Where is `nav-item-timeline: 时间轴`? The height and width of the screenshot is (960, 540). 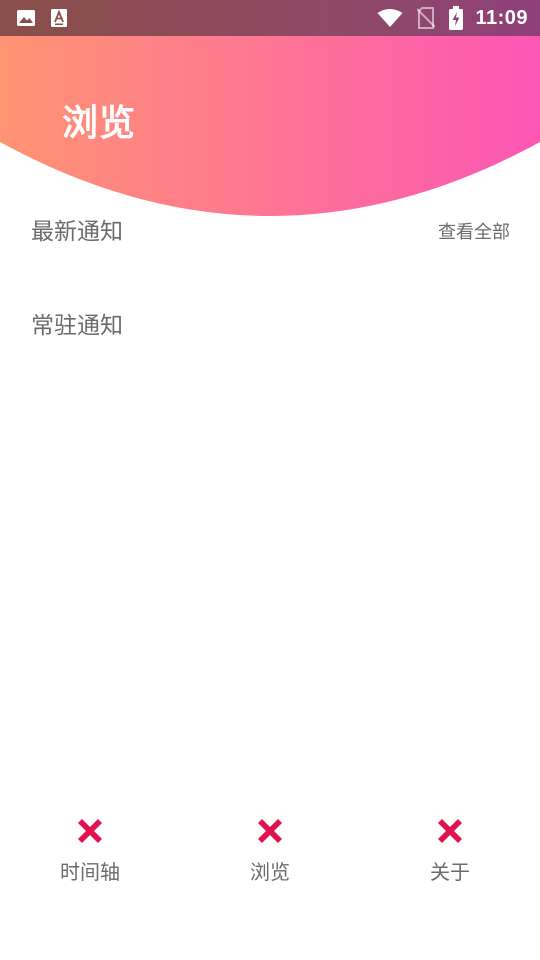
nav-item-timeline: 时间轴 is located at coordinates (90, 856).